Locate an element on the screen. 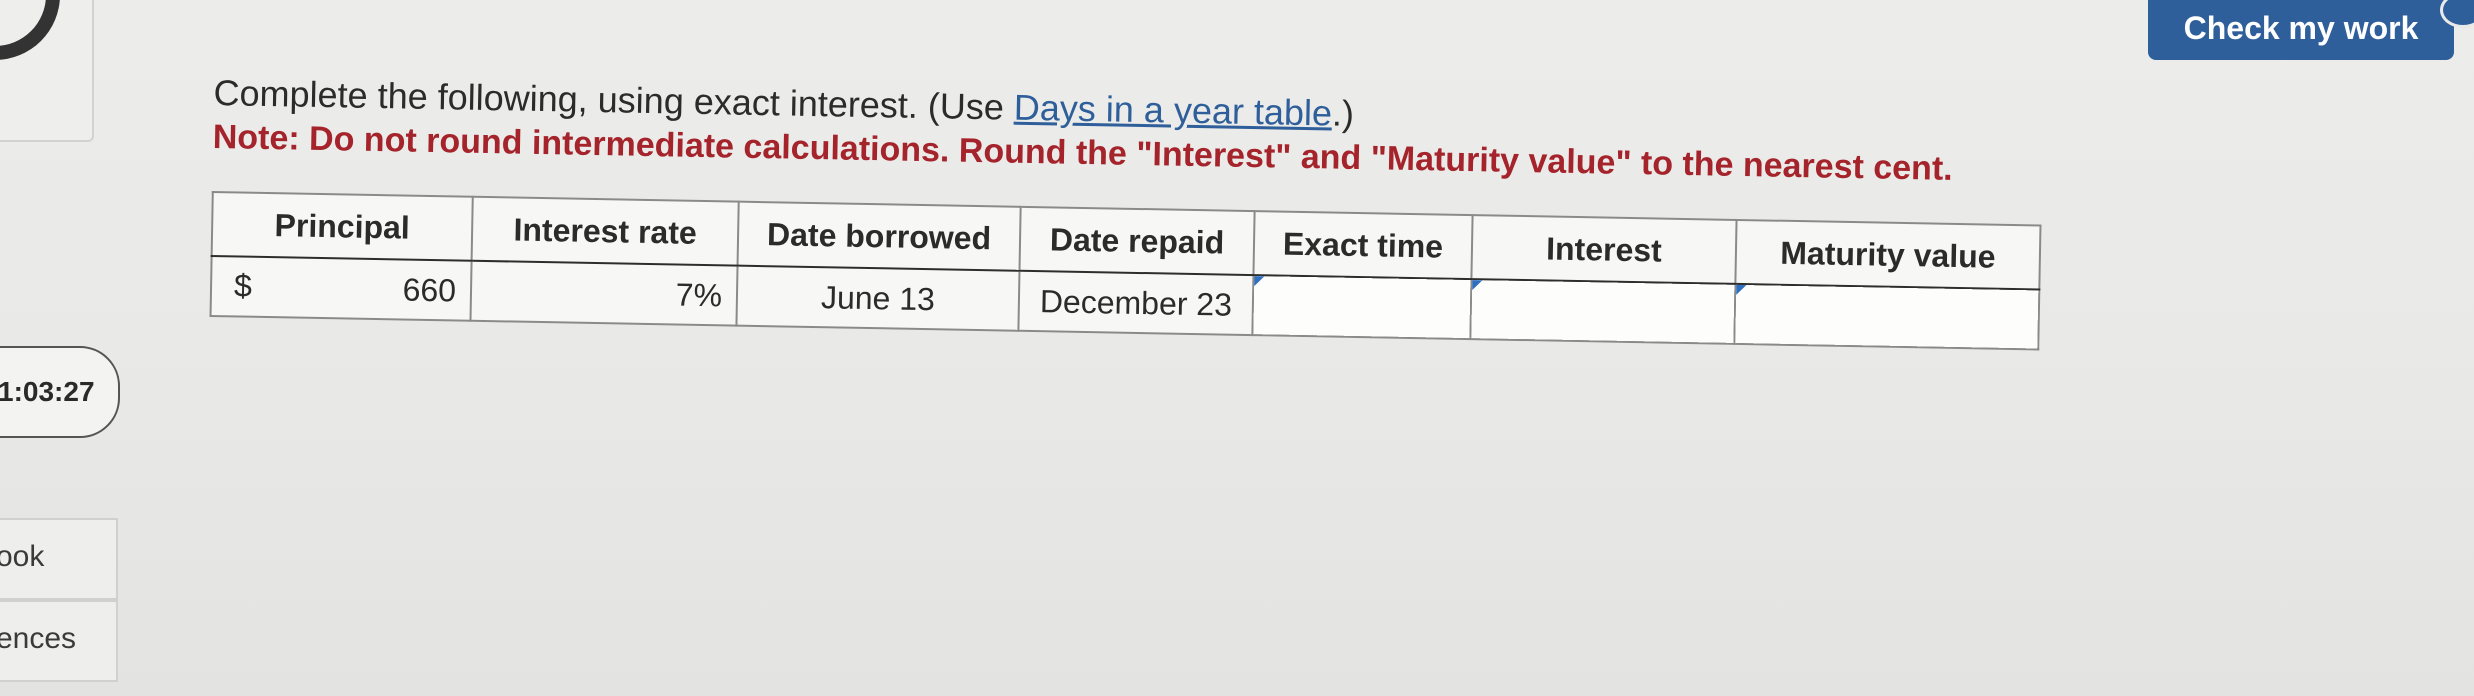 Image resolution: width=2474 pixels, height=696 pixels. principal-cell: $ 660 is located at coordinates (341, 288).